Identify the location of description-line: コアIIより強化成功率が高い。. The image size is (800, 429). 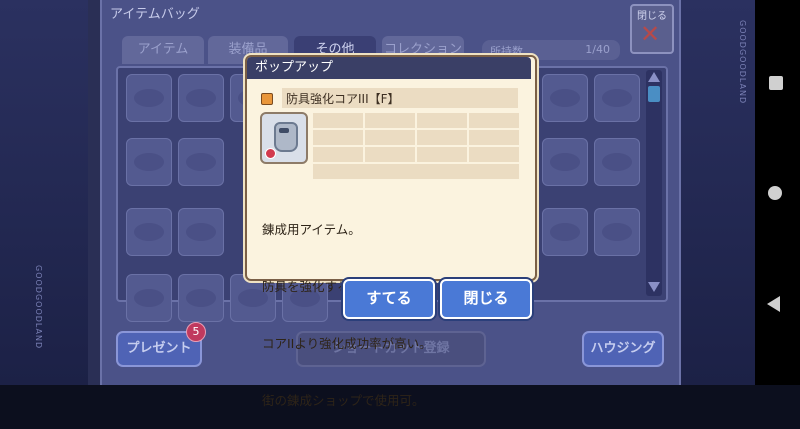
(347, 343).